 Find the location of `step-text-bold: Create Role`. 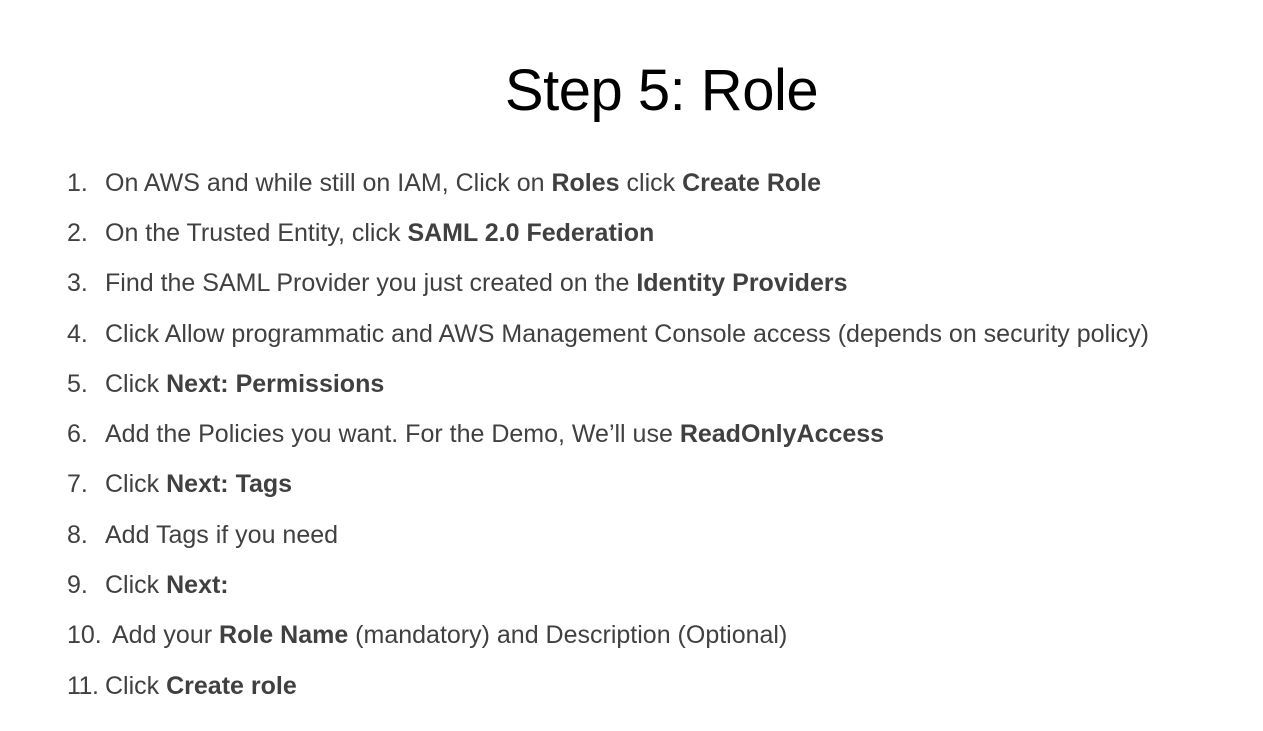

step-text-bold: Create Role is located at coordinates (752, 182).